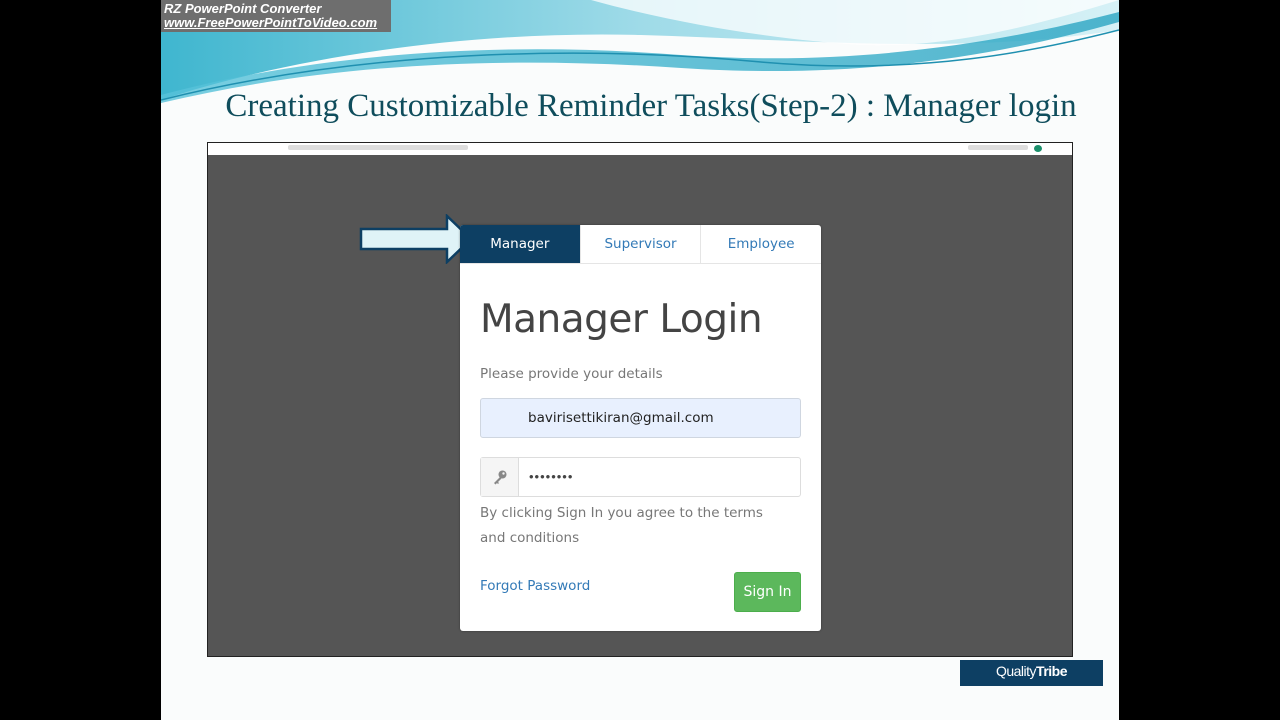 The image size is (1280, 720). What do you see at coordinates (640, 418) in the screenshot?
I see `email-field: bavirisettikiran@gmail.com` at bounding box center [640, 418].